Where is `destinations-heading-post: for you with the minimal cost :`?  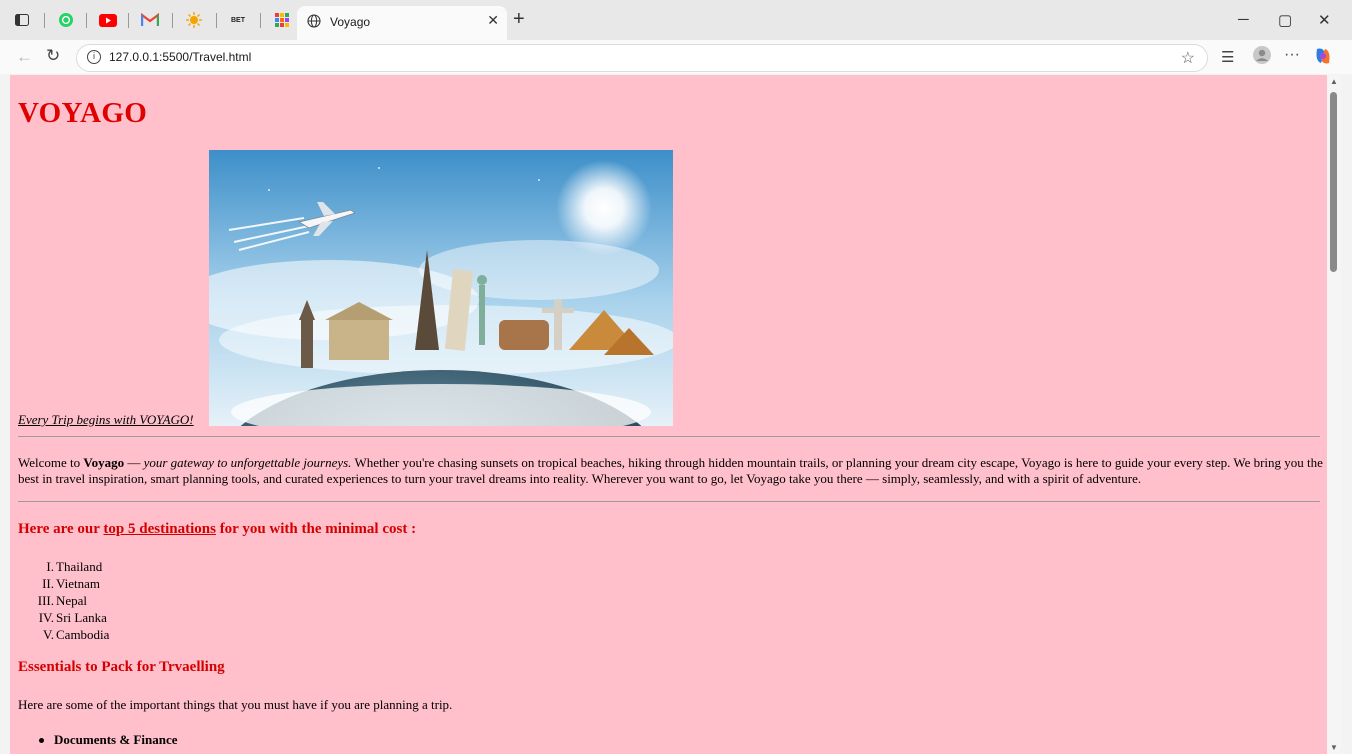 destinations-heading-post: for you with the minimal cost : is located at coordinates (316, 529).